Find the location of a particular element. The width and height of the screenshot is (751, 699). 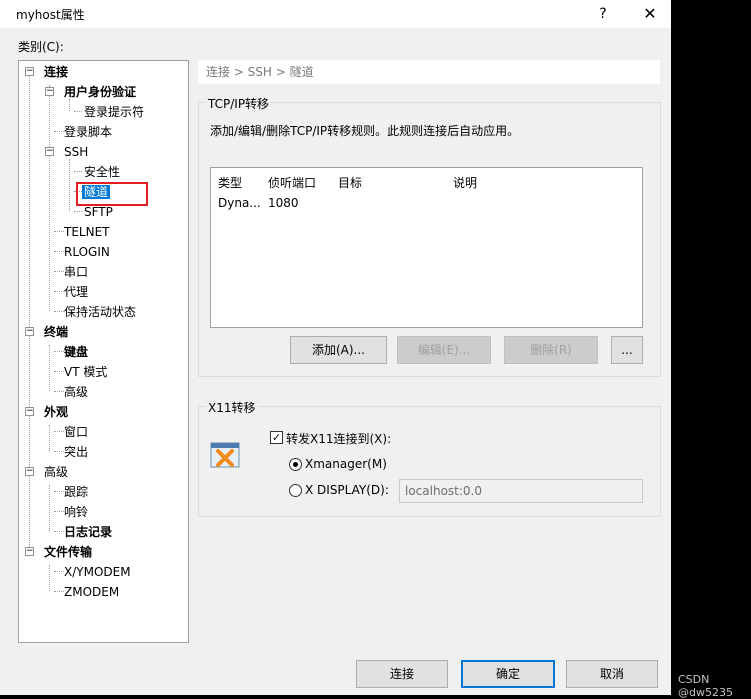

tree-item-keep-alive: 保持活动状态 is located at coordinates (100, 312).